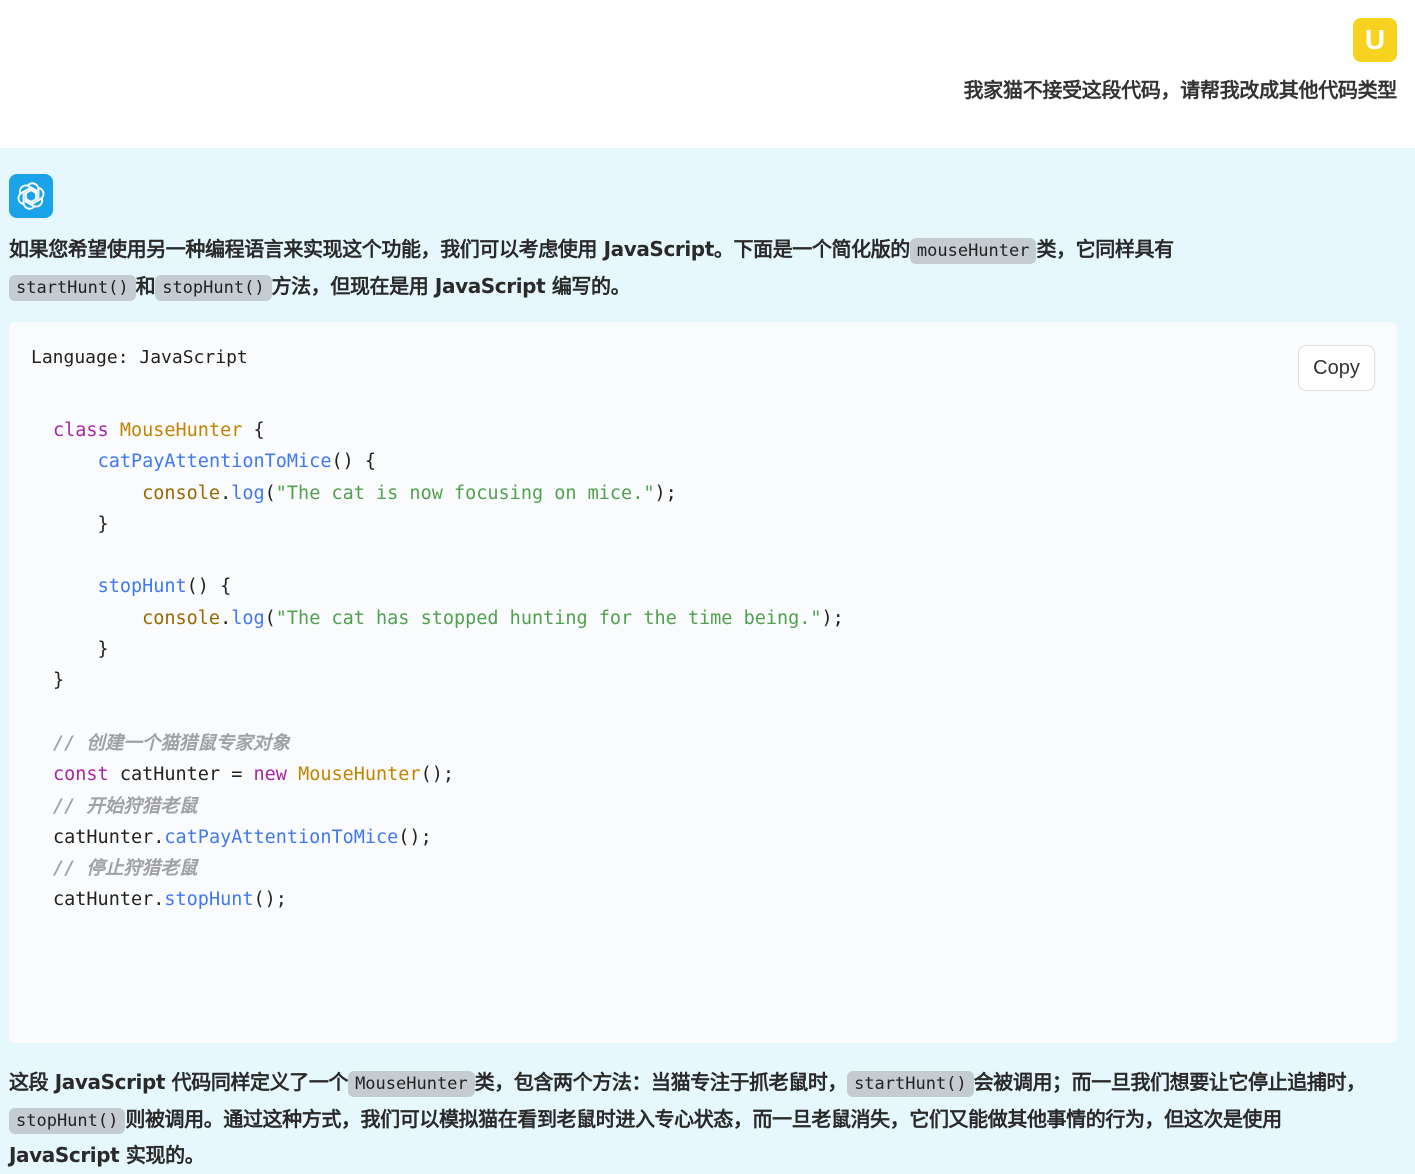 The height and width of the screenshot is (1174, 1415). I want to click on outro-text-3: 会被调用；而一旦我们想要让它停止追捕时，, so click(1169, 1082).